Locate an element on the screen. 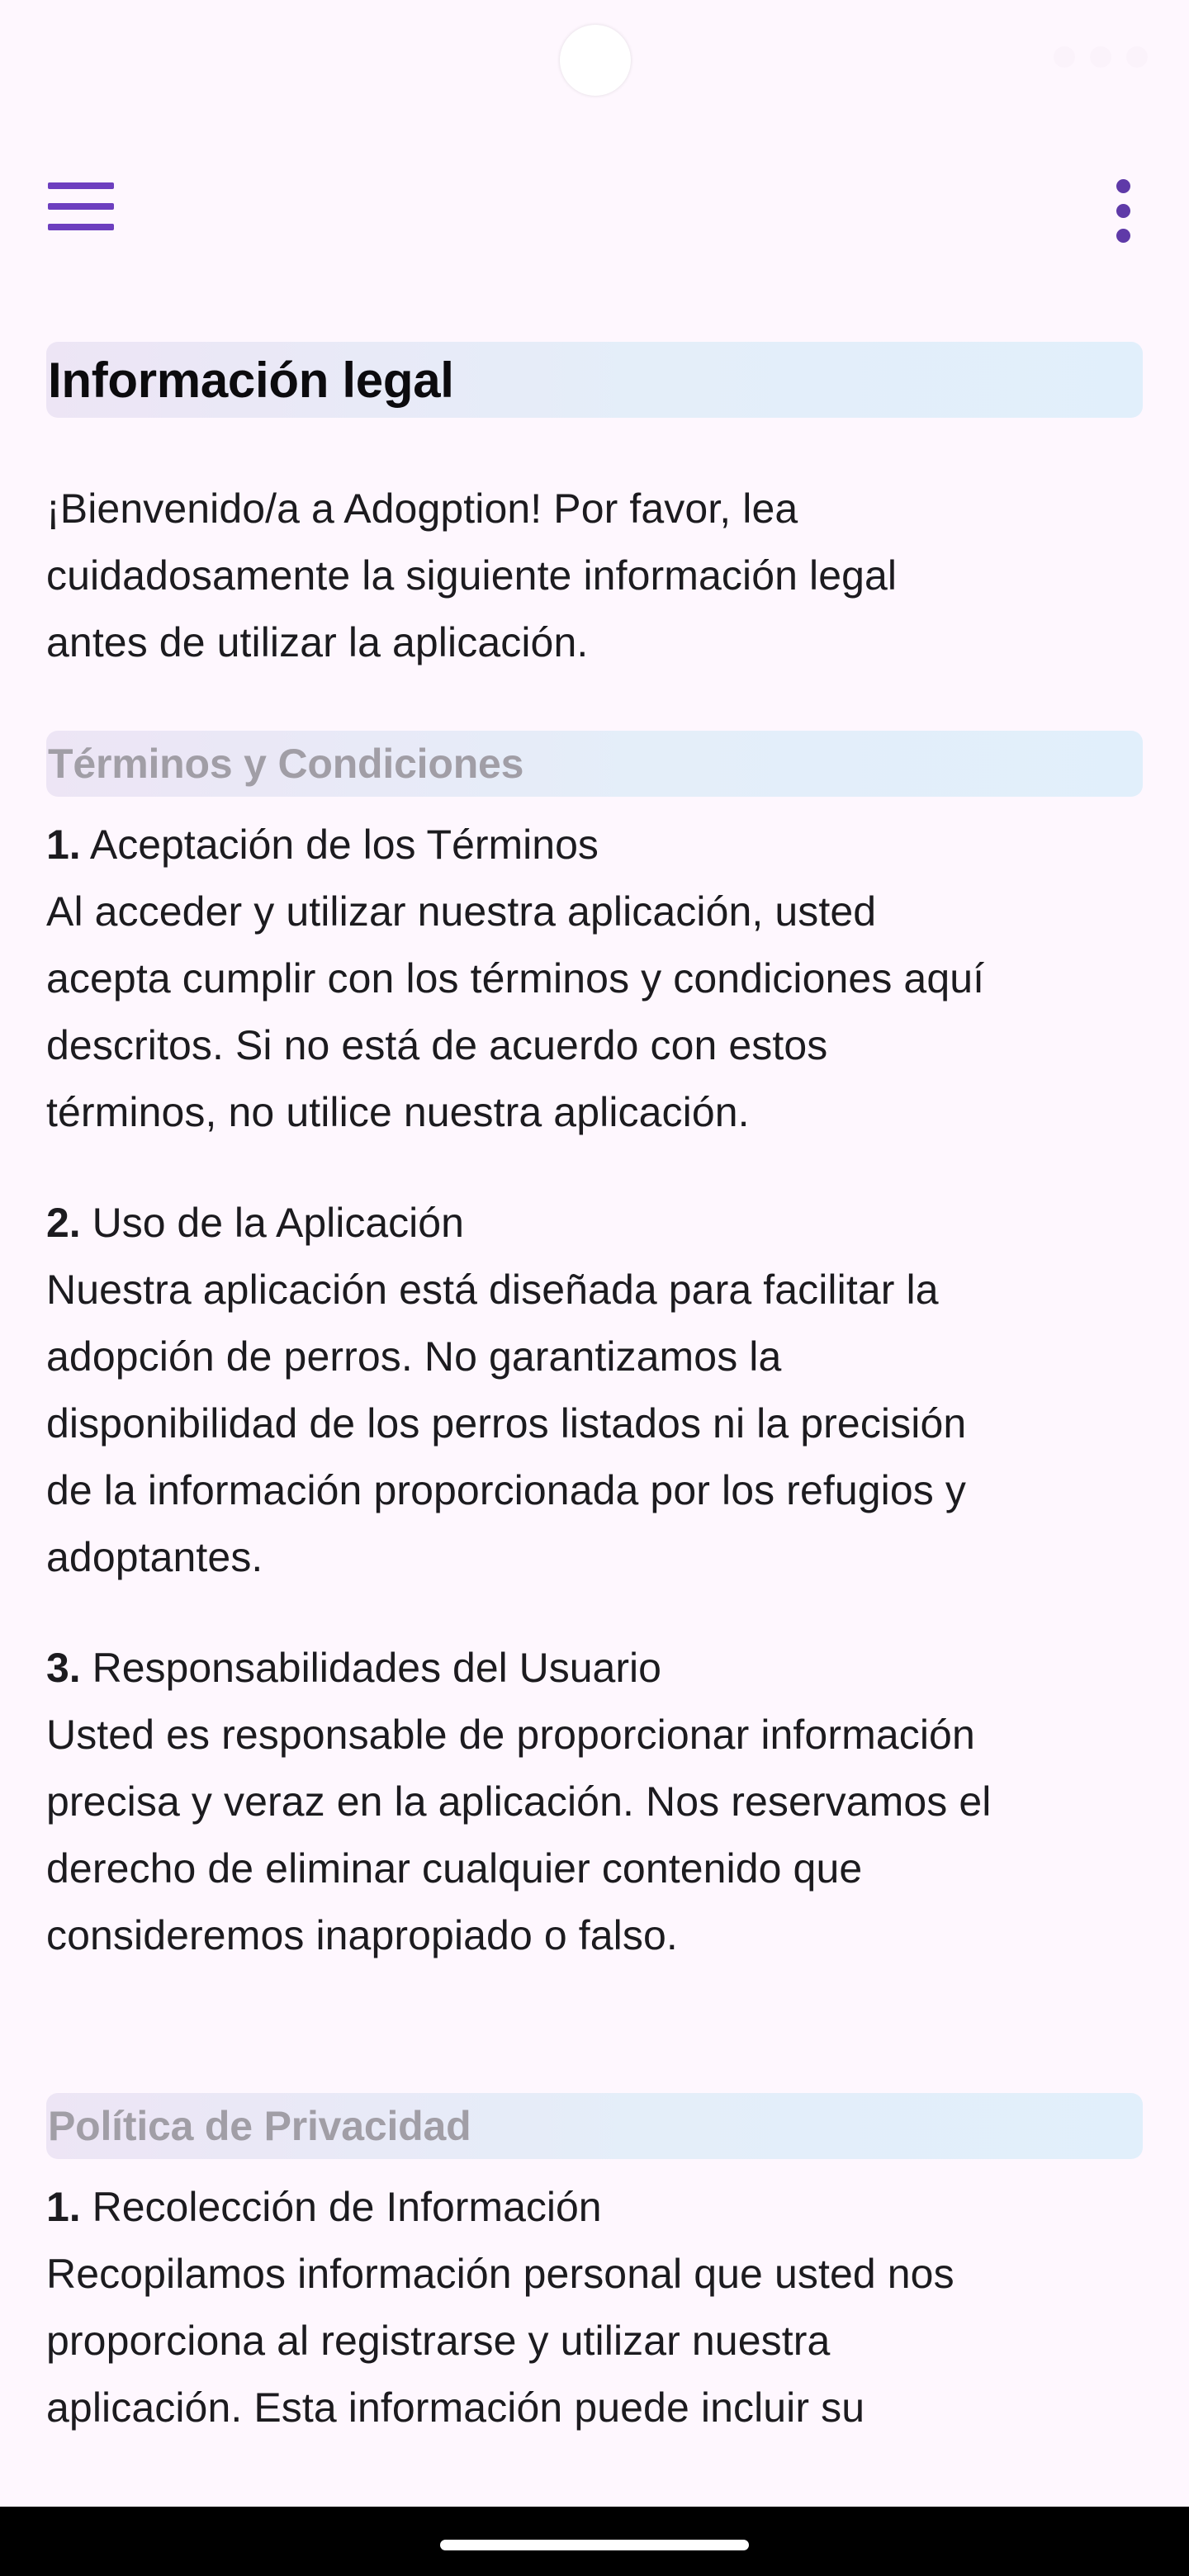 The width and height of the screenshot is (1189, 2576). wifi-icon is located at coordinates (1064, 57).